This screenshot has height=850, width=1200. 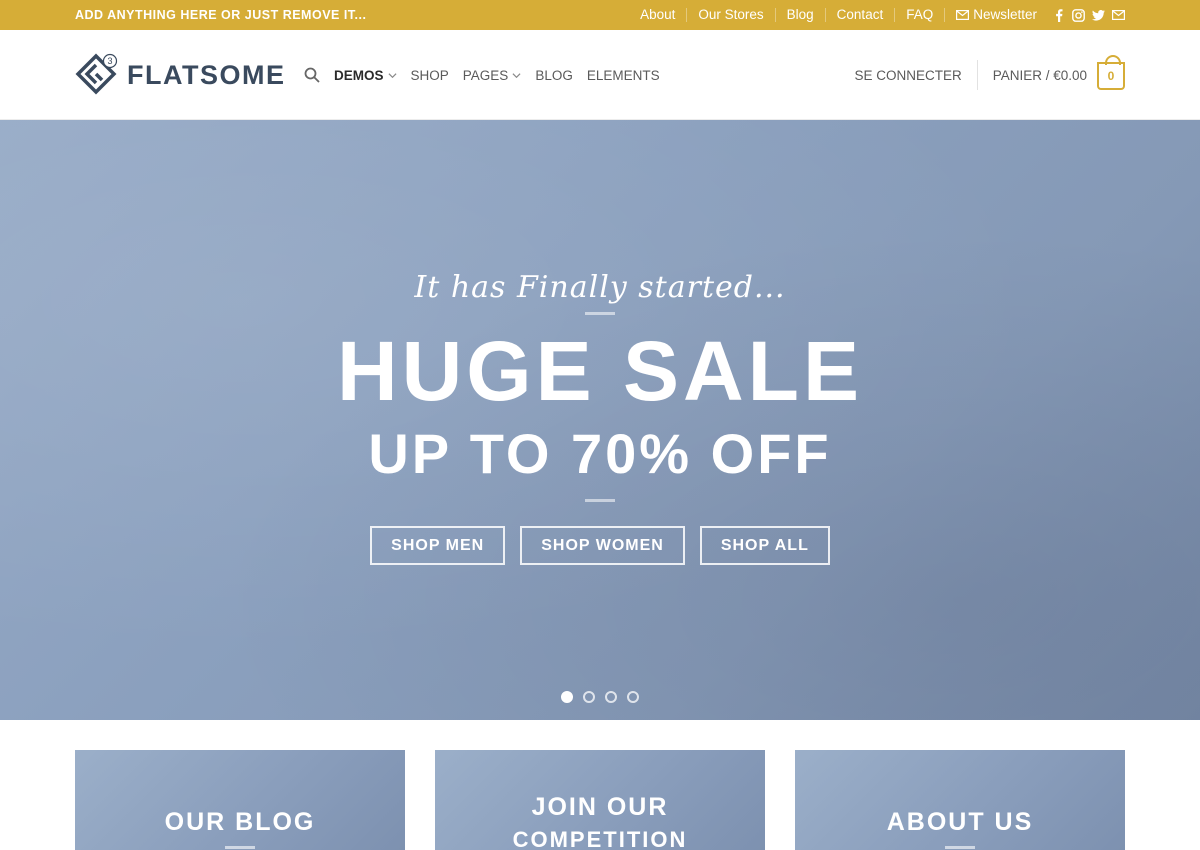 I want to click on nav-label: SHOP, so click(x=429, y=75).